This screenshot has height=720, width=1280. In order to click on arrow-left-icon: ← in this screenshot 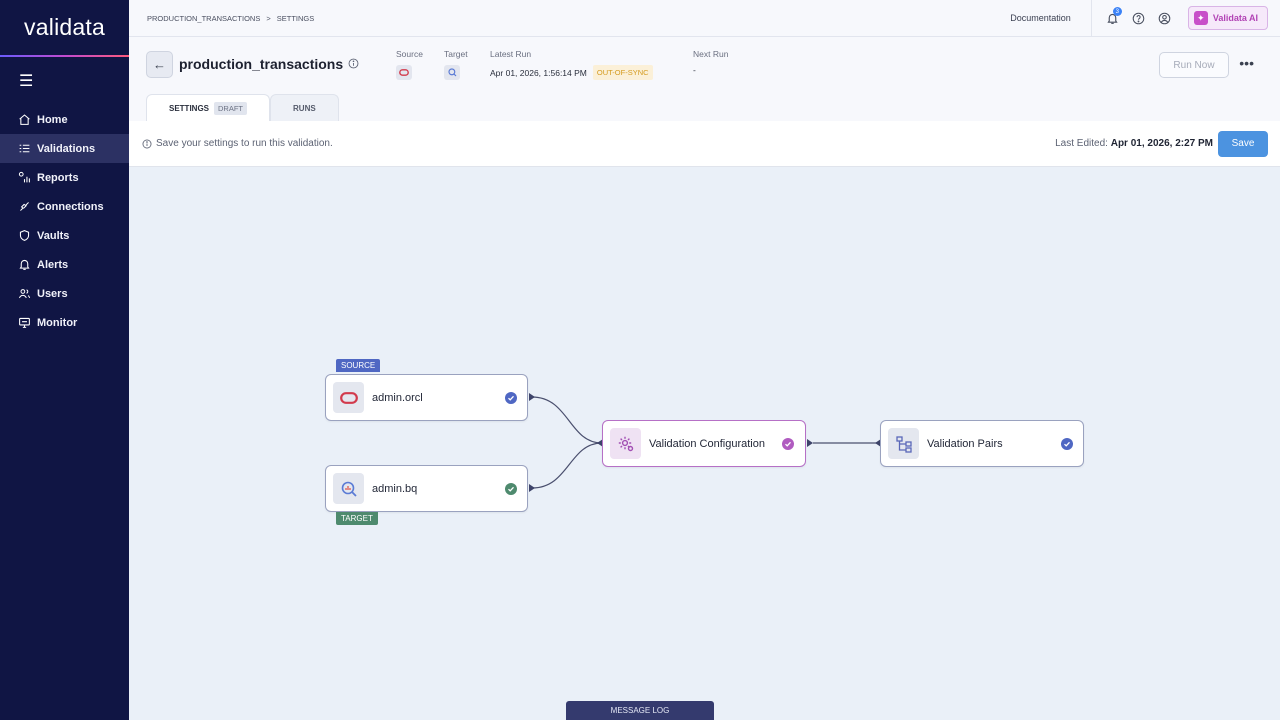, I will do `click(159, 64)`.